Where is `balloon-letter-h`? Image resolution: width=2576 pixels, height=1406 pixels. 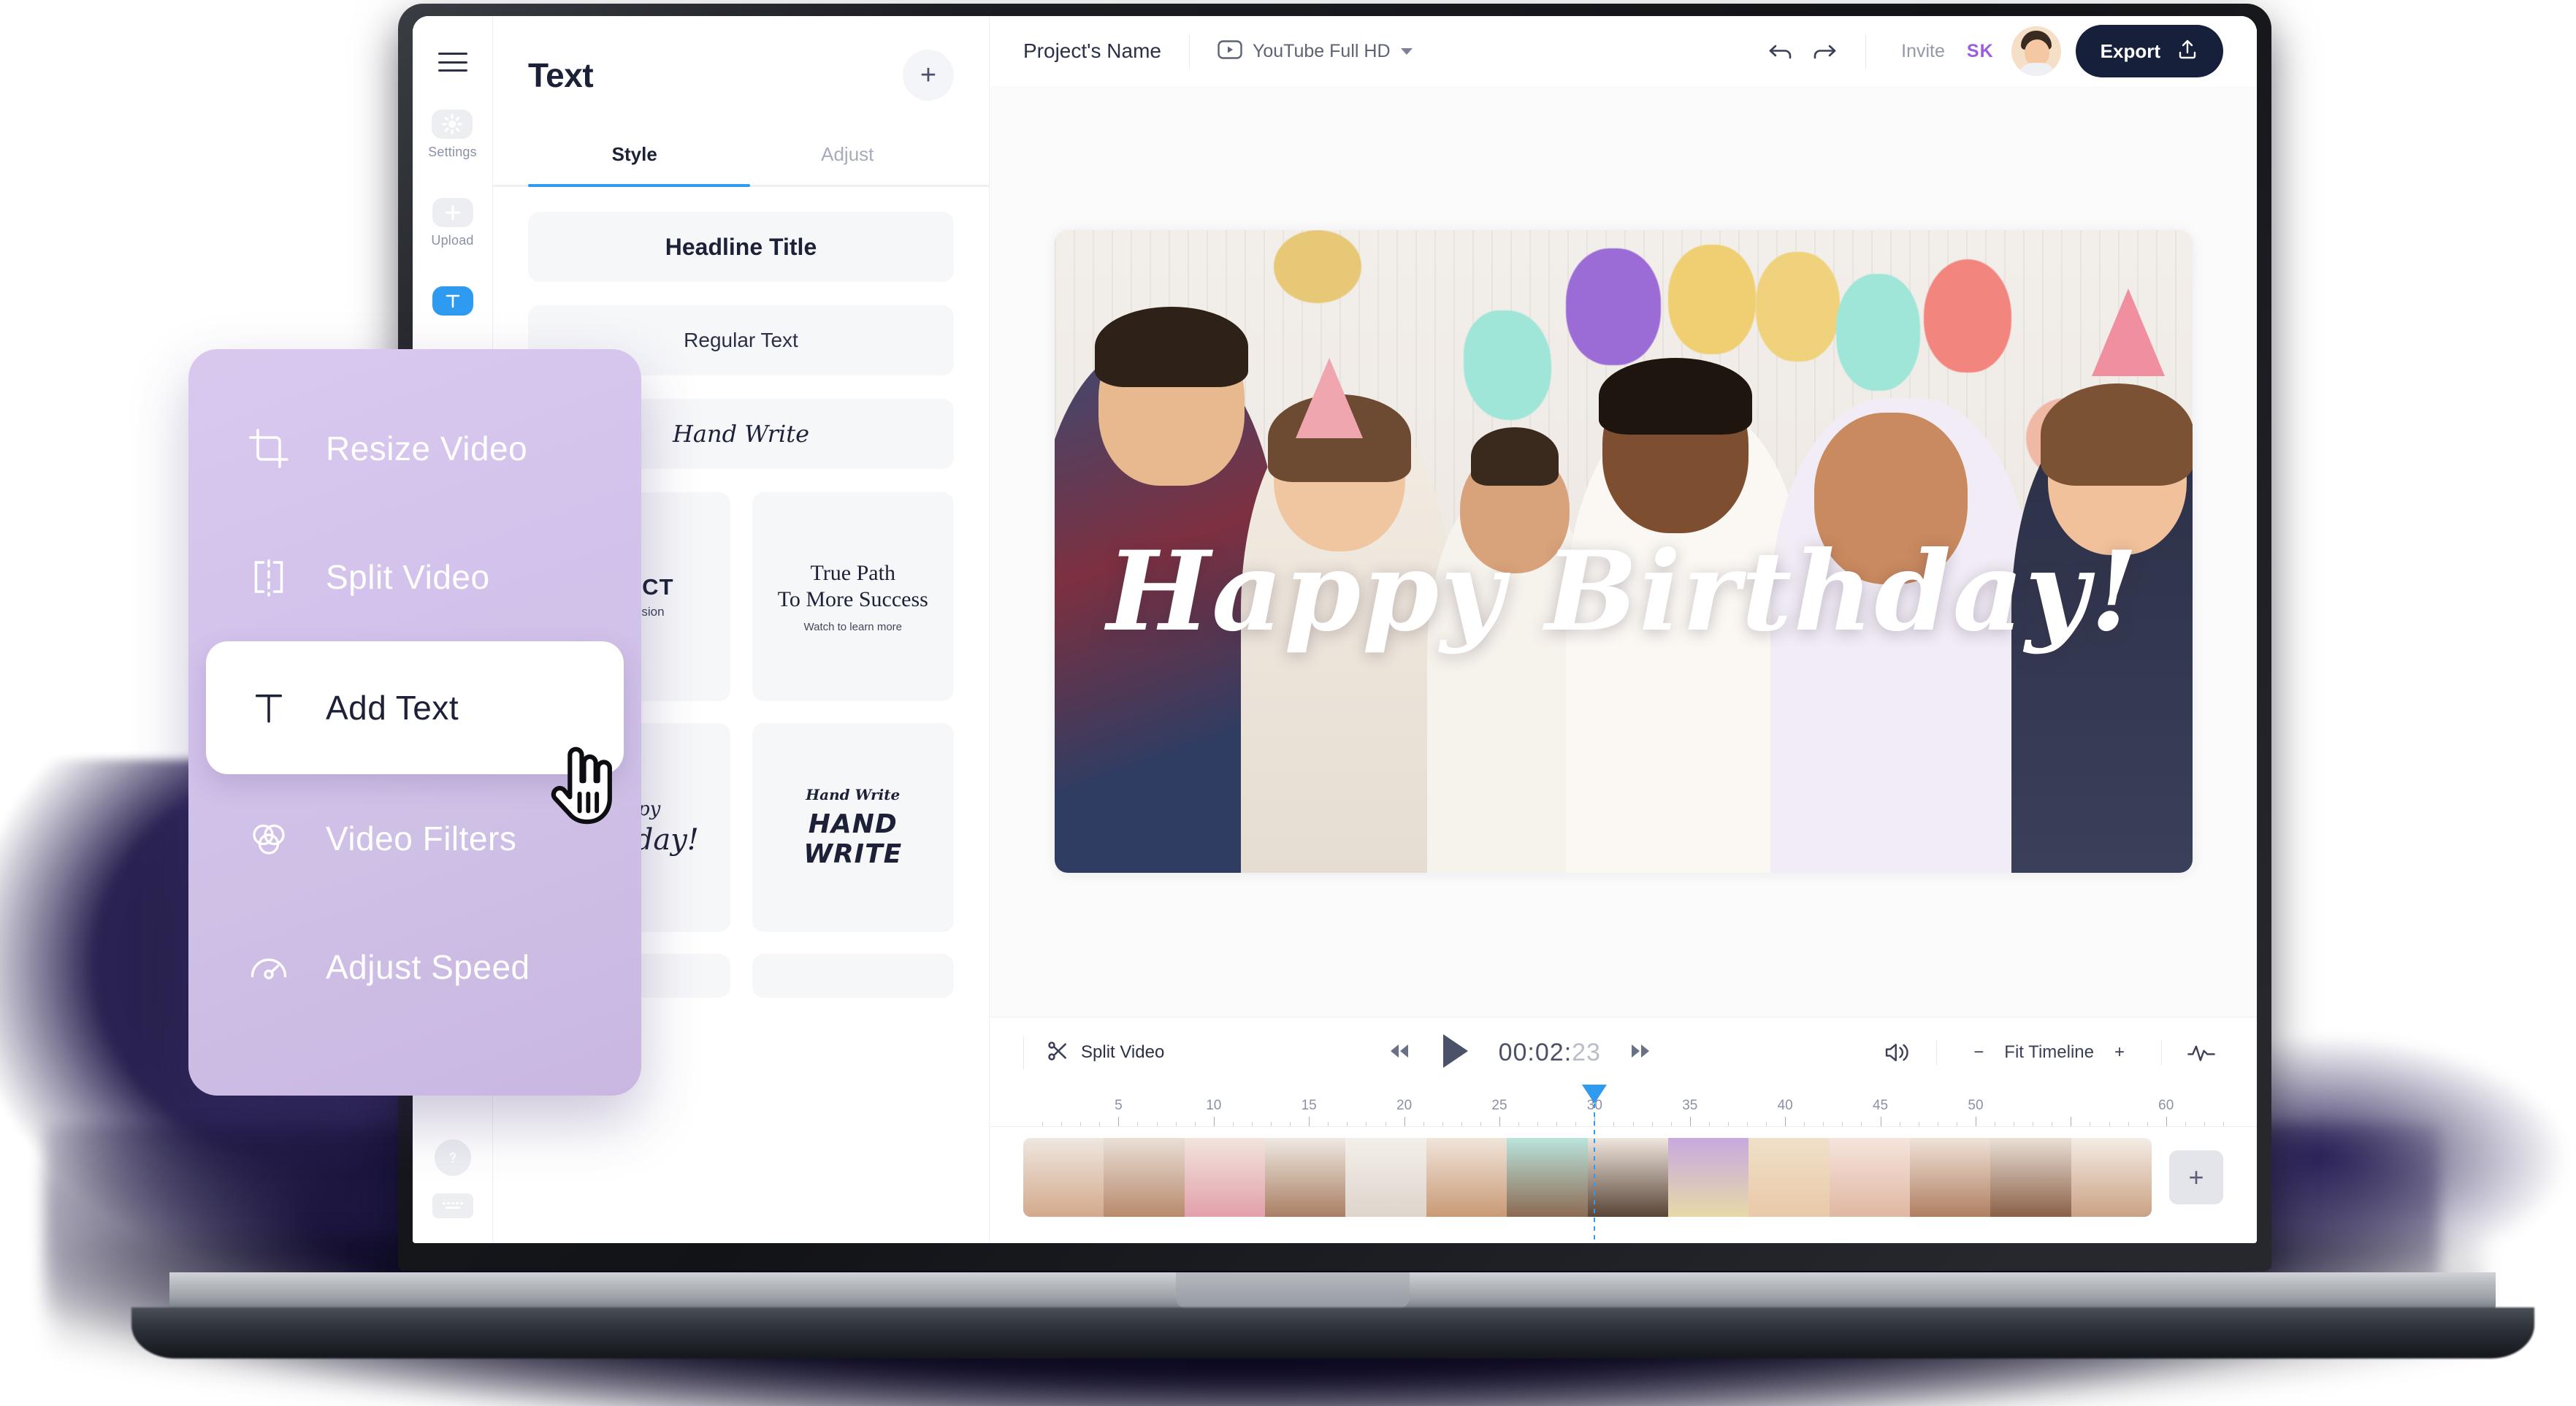 balloon-letter-h is located at coordinates (1613, 306).